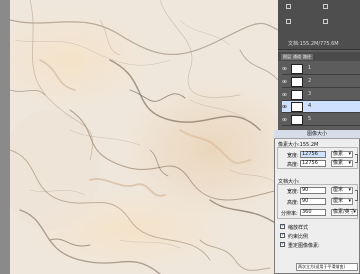 This screenshot has height=274, width=360. What do you see at coordinates (313, 154) in the screenshot?
I see `pixel-width-input: 12756` at bounding box center [313, 154].